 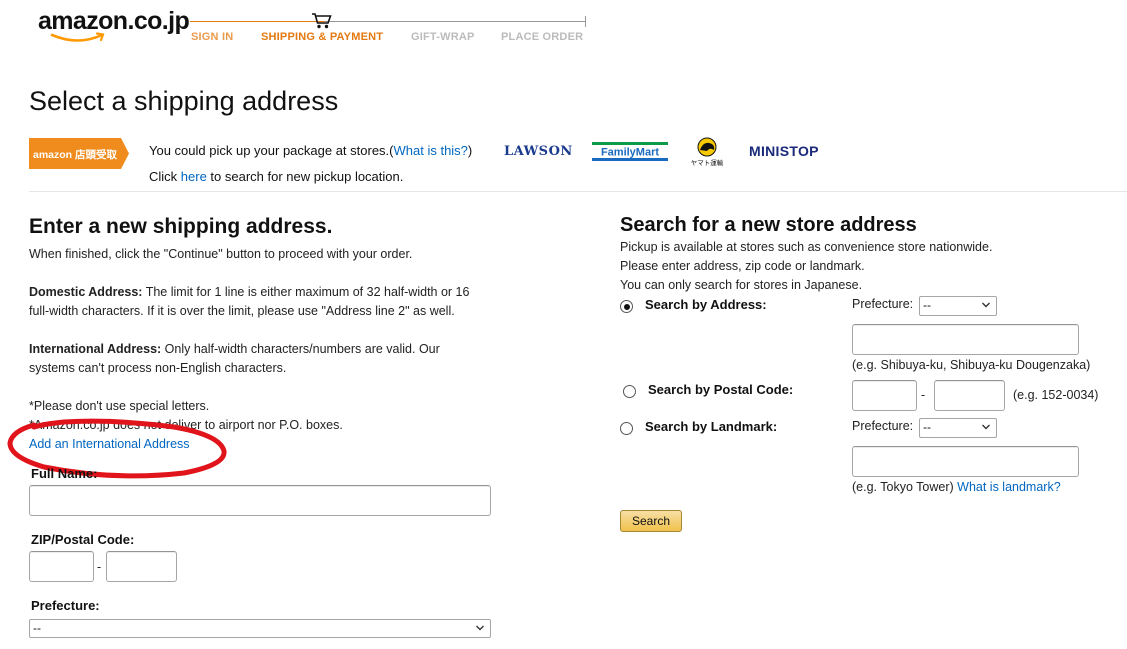 What do you see at coordinates (95, 349) in the screenshot?
I see `international-label: International Address:` at bounding box center [95, 349].